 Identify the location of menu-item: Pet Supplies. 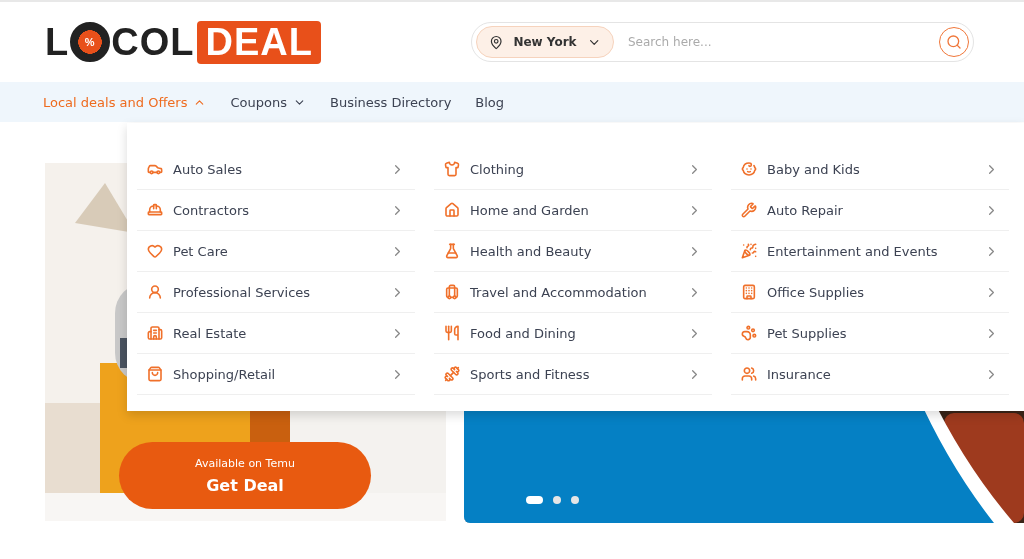
(870, 333).